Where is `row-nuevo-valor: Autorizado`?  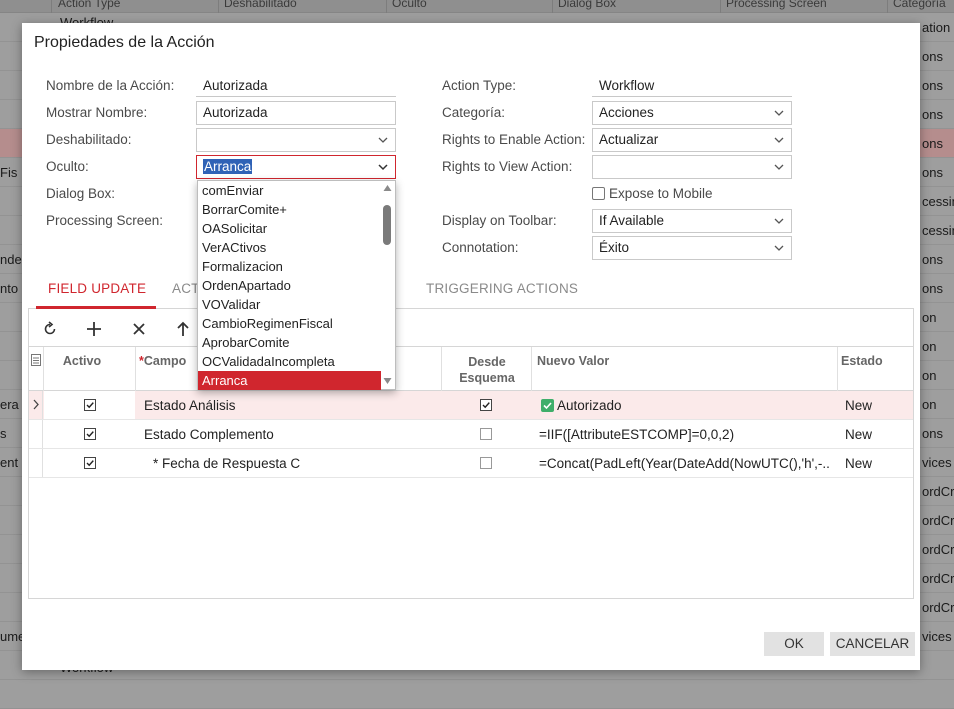 row-nuevo-valor: Autorizado is located at coordinates (686, 405).